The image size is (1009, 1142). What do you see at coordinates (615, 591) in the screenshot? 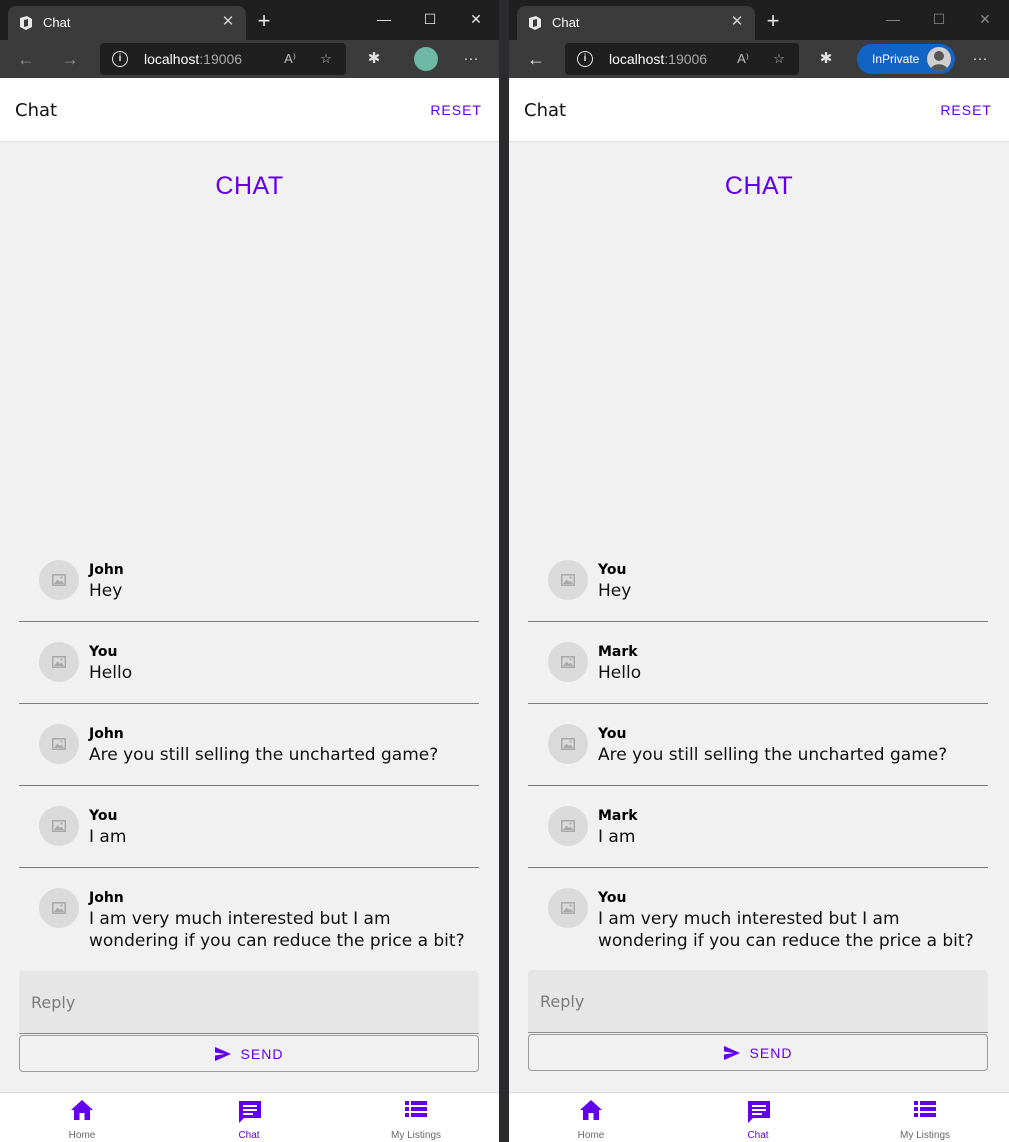
I see `message-text: Hey` at bounding box center [615, 591].